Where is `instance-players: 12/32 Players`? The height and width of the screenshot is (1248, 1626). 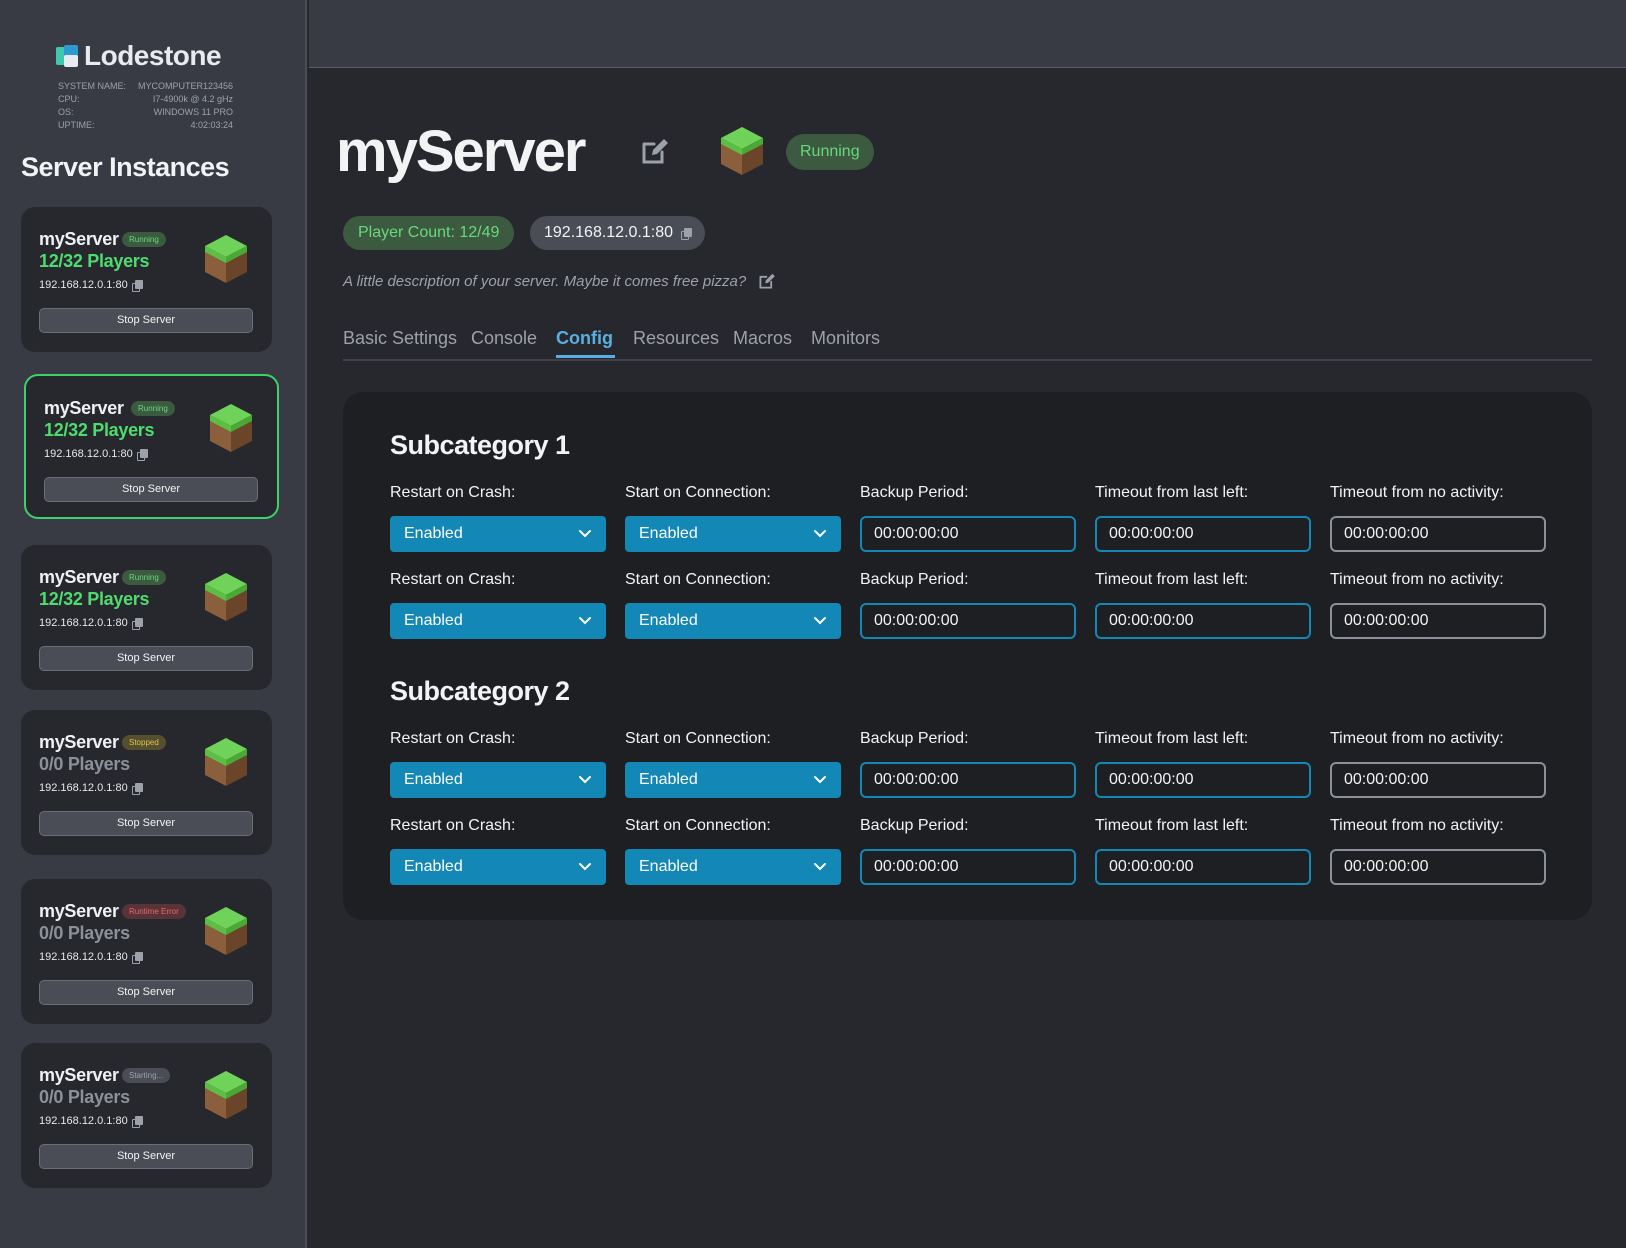 instance-players: 12/32 Players is located at coordinates (94, 599).